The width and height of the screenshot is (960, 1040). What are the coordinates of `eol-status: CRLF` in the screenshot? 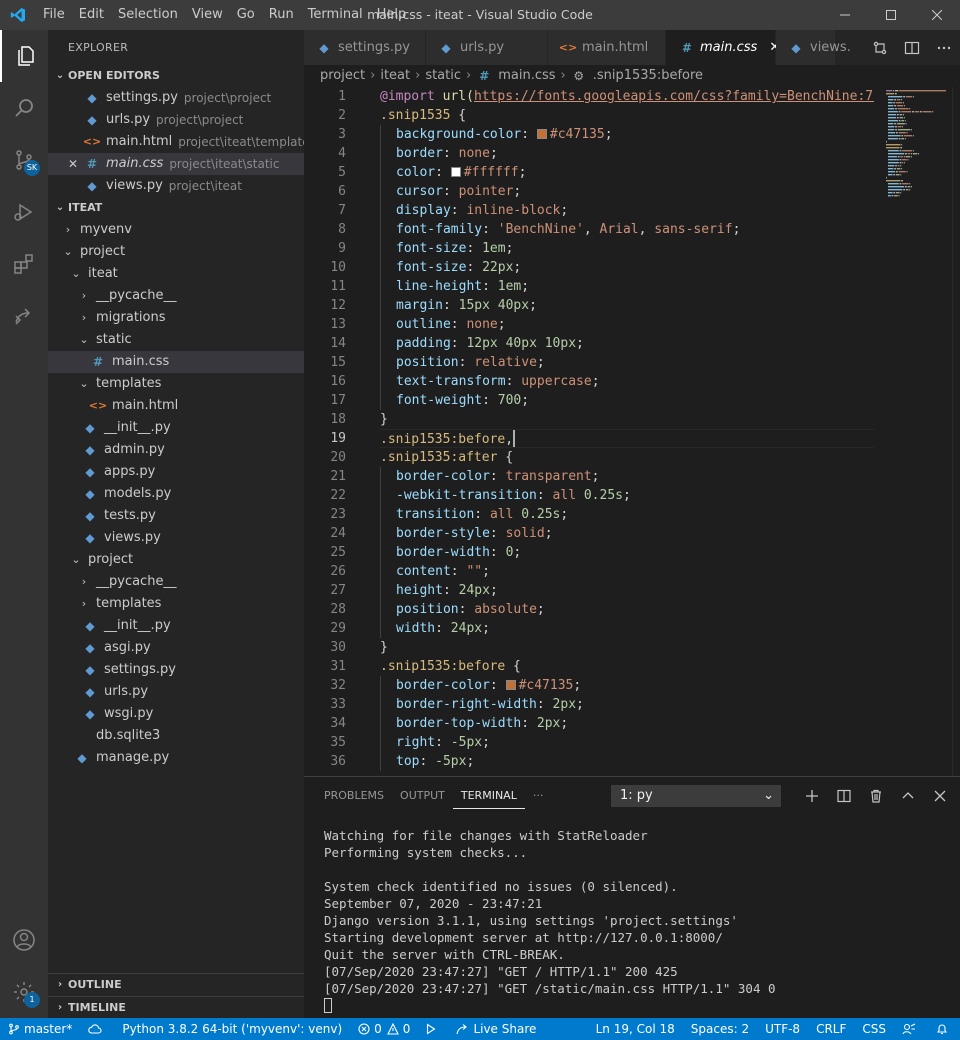 It's located at (831, 1029).